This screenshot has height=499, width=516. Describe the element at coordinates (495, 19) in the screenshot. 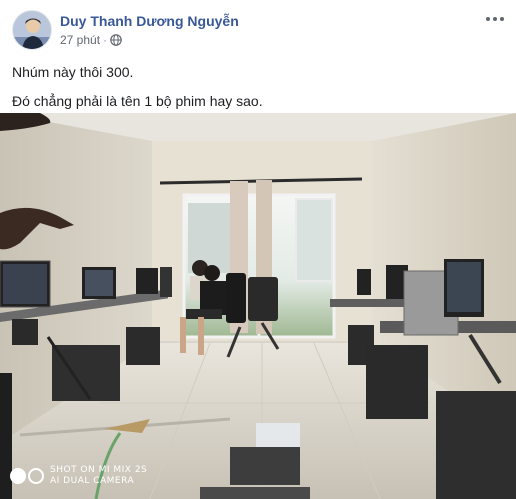

I see `more-options-icon` at that location.